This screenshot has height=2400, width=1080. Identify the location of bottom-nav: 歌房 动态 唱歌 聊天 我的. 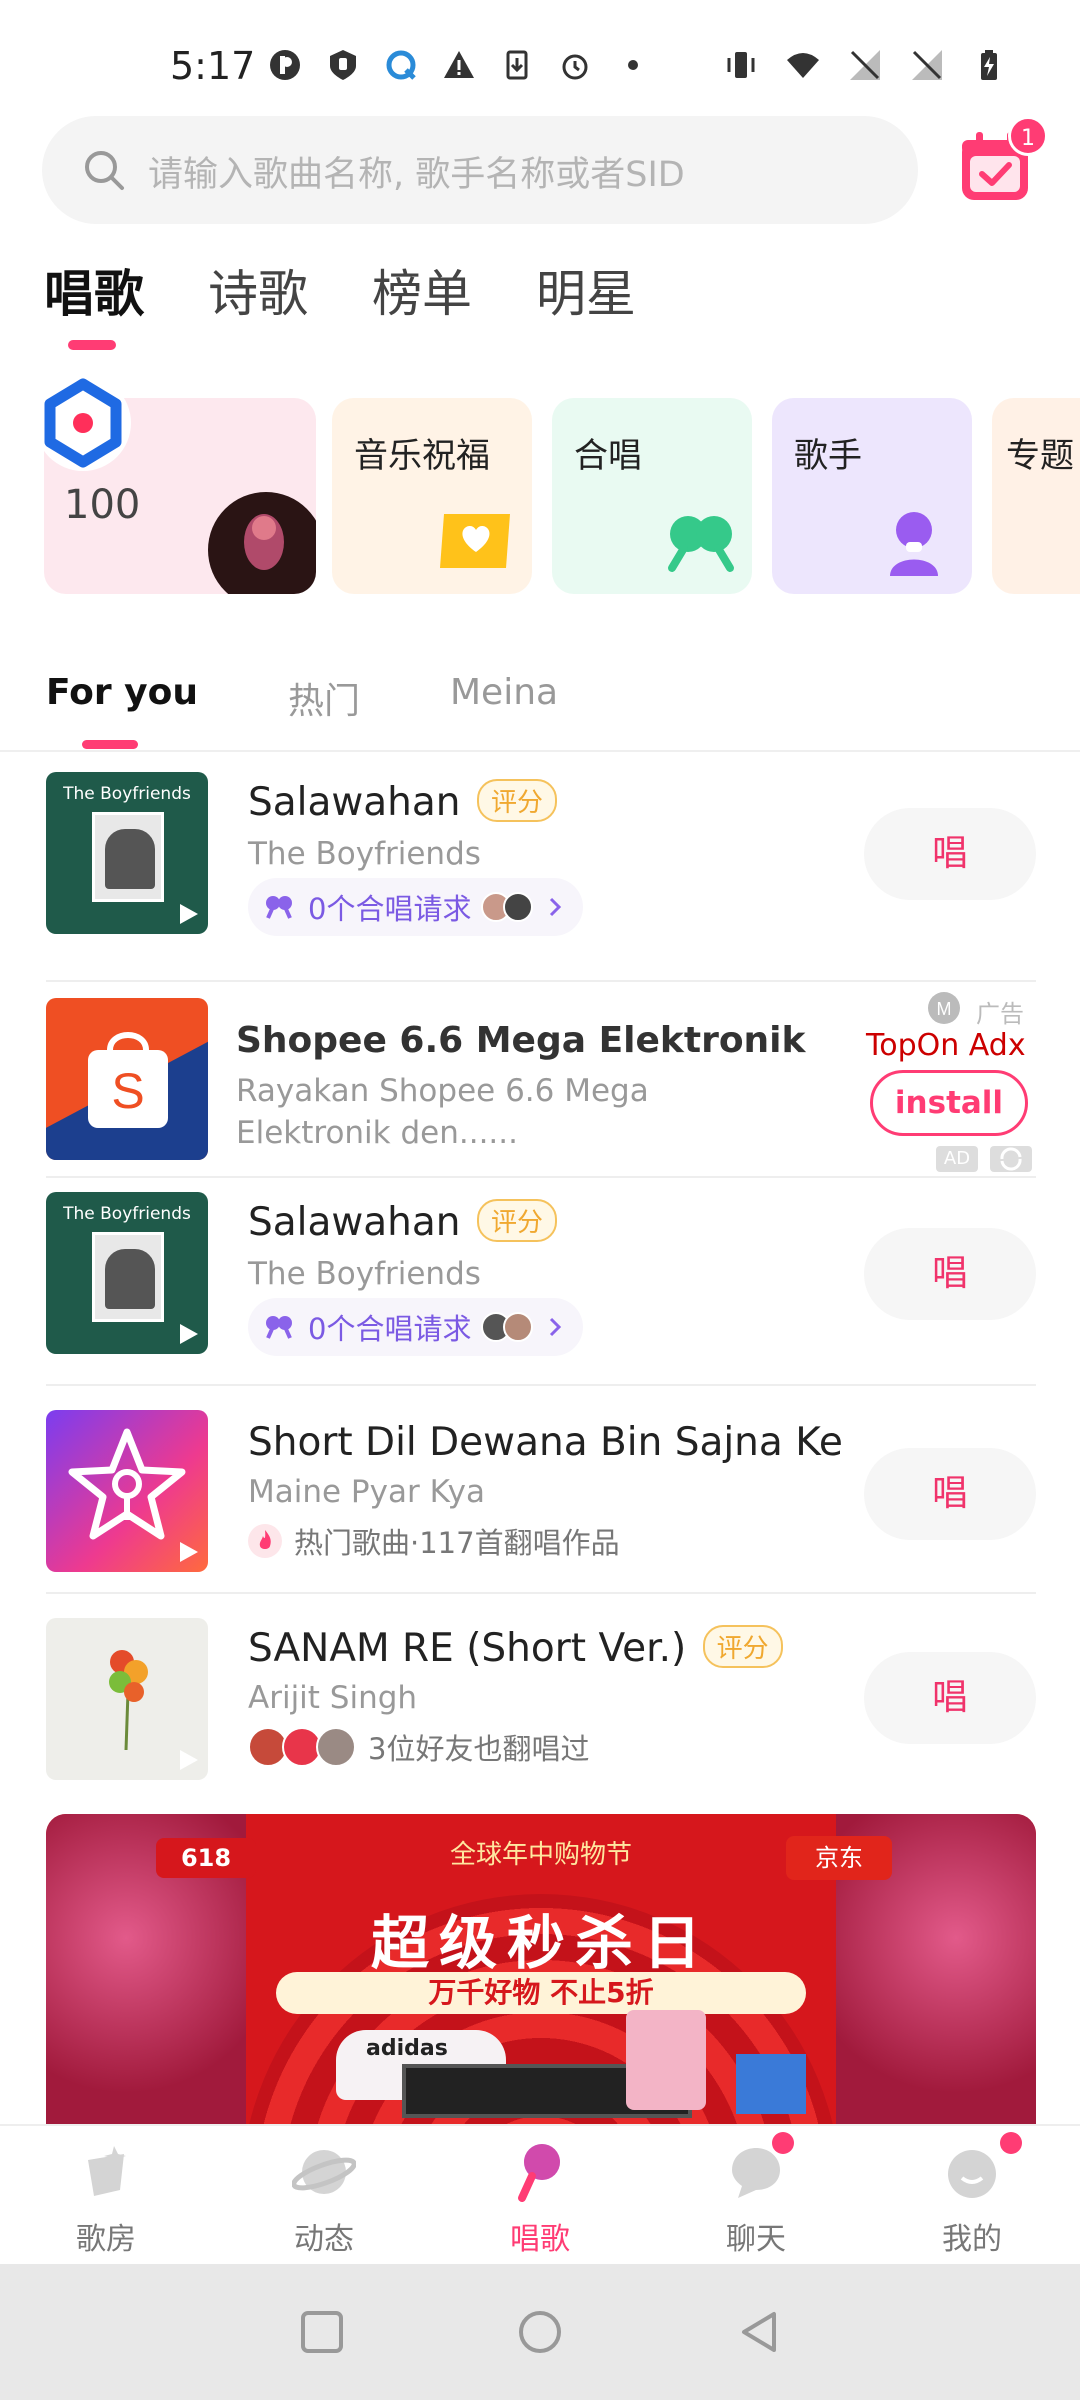
(540, 2194).